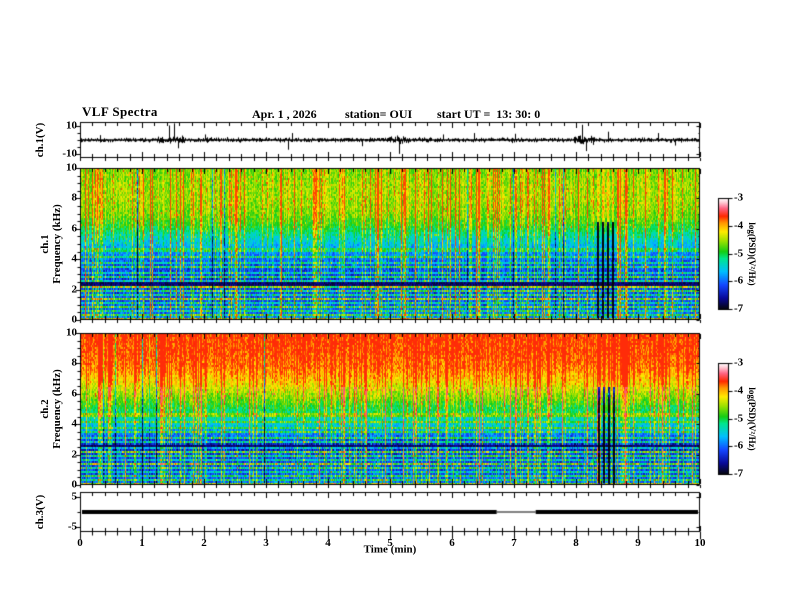 The width and height of the screenshot is (792, 612). Describe the element at coordinates (74, 496) in the screenshot. I see `y-tick-label: 5` at that location.